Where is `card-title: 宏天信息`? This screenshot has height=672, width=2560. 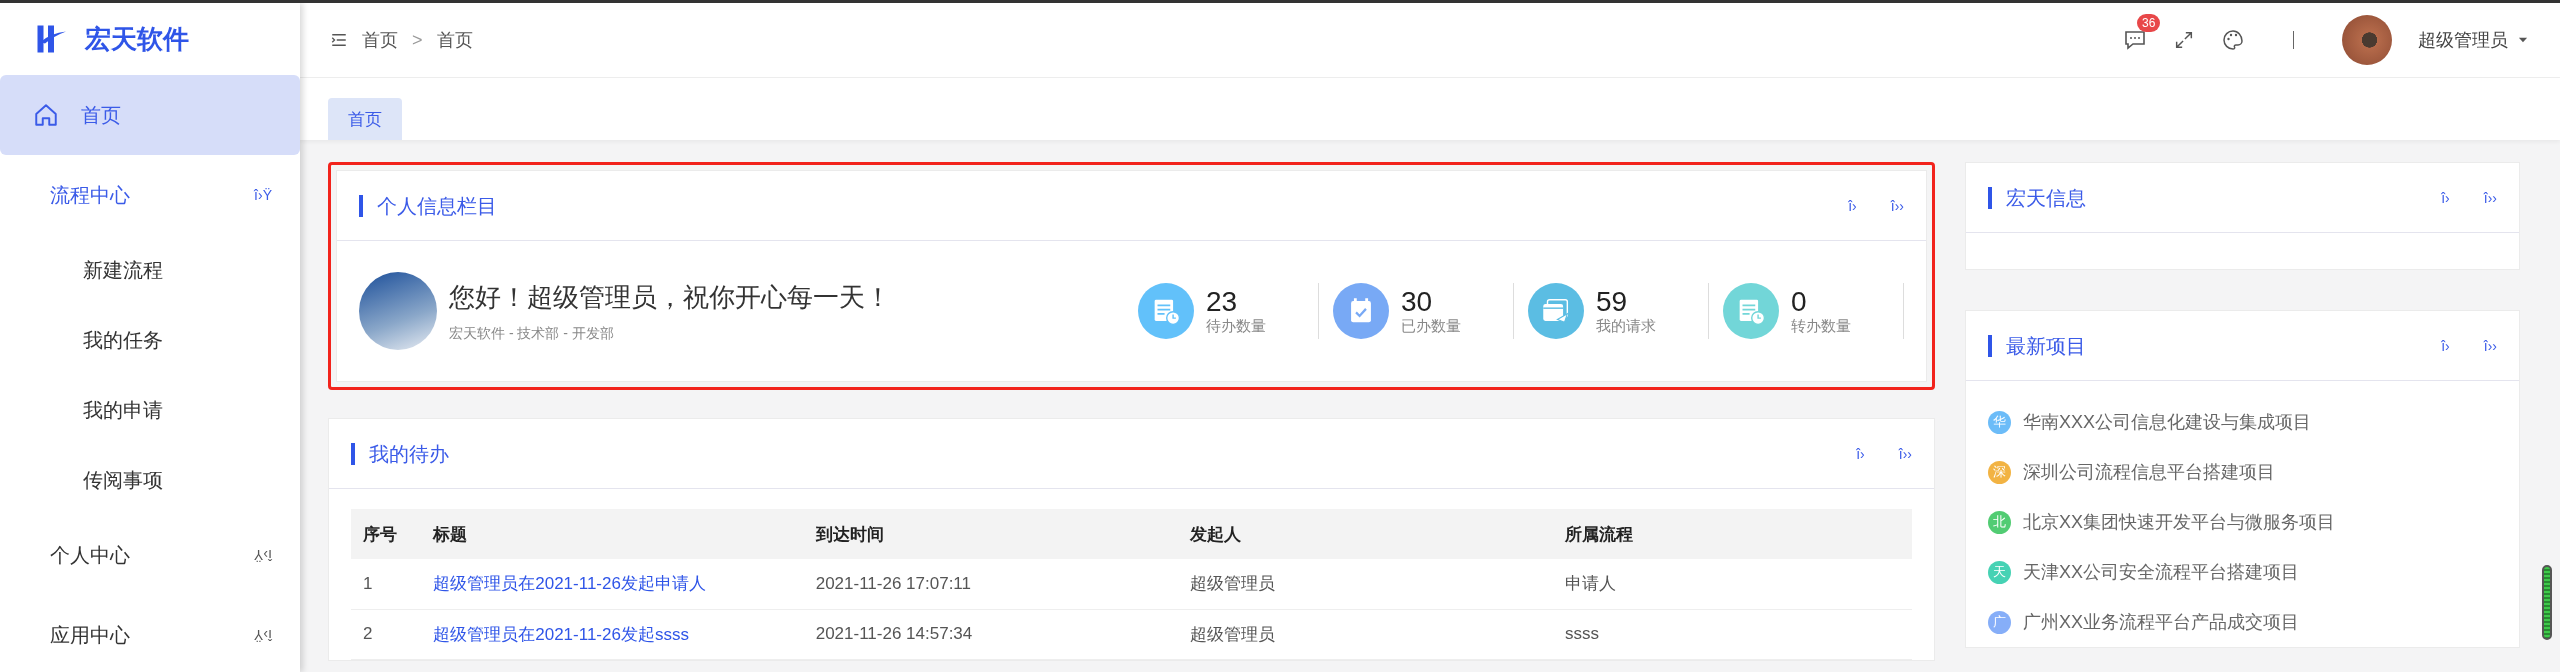 card-title: 宏天信息 is located at coordinates (2215, 197).